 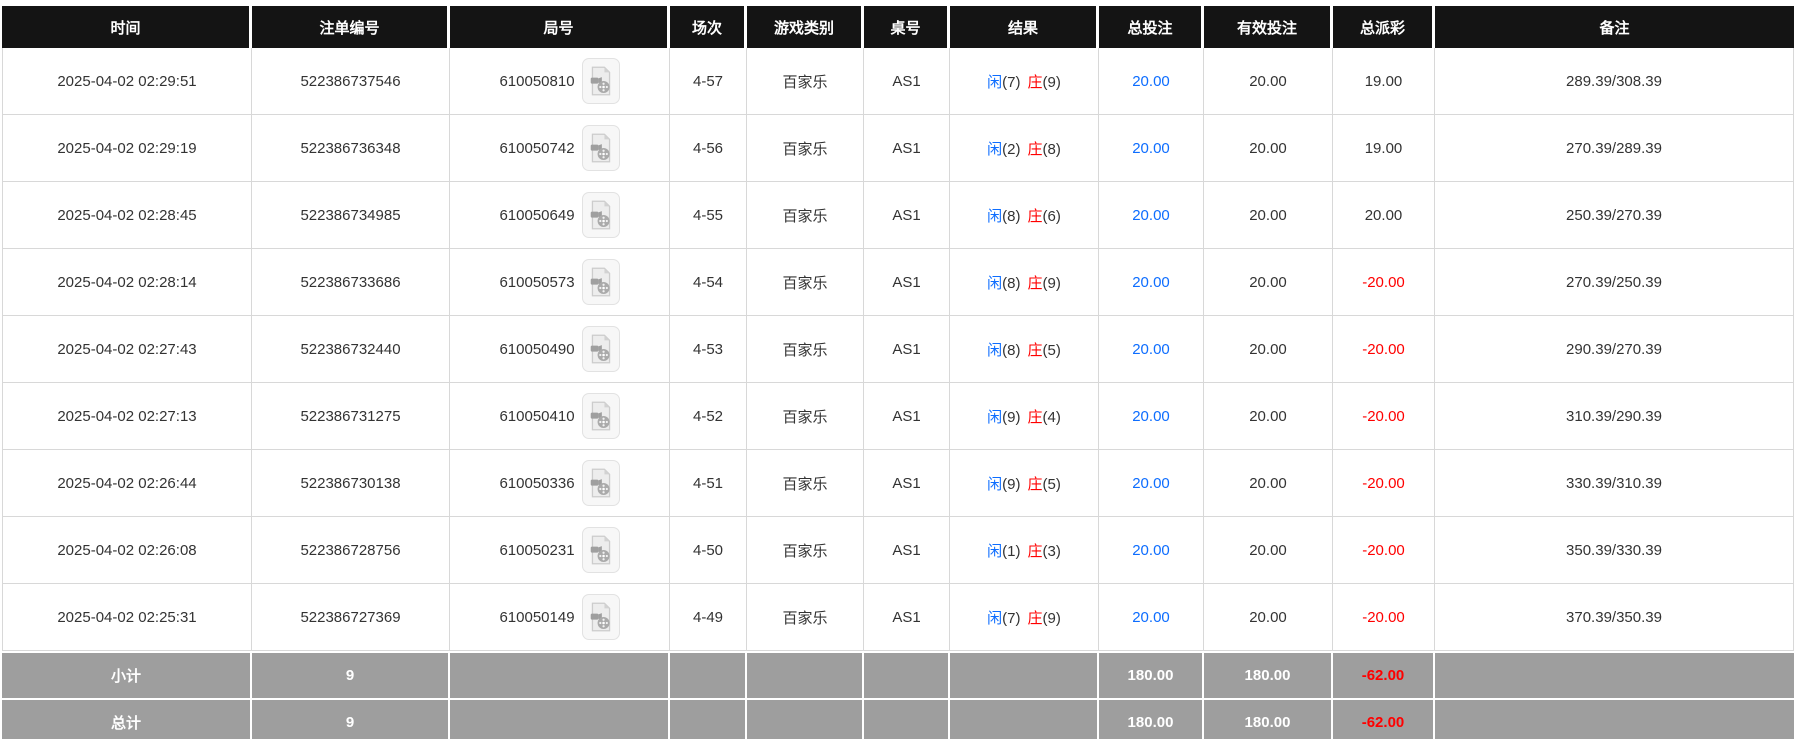 I want to click on time-cell: 2025-04-02 02:28:45, so click(x=127, y=215).